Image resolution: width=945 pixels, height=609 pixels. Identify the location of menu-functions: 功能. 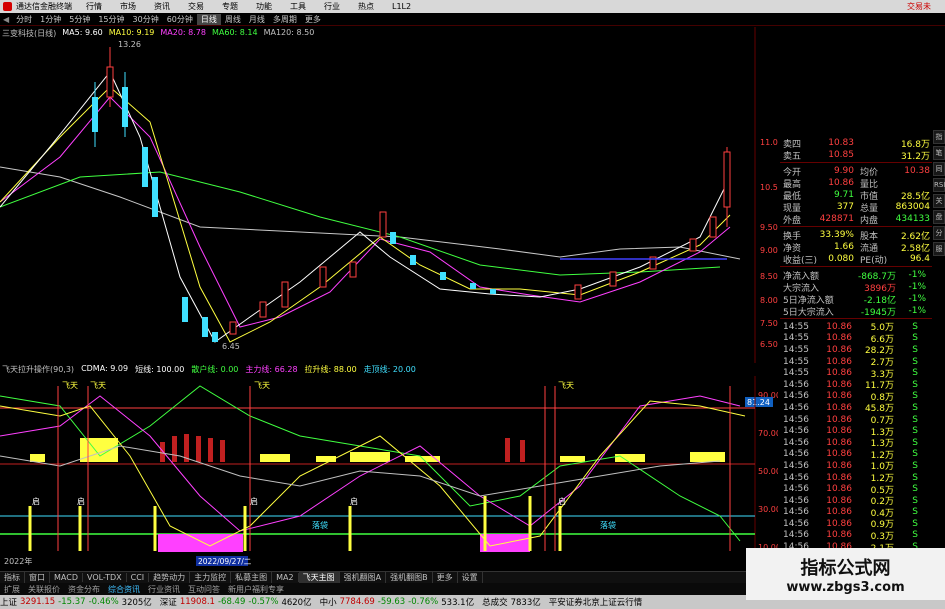
(264, 6).